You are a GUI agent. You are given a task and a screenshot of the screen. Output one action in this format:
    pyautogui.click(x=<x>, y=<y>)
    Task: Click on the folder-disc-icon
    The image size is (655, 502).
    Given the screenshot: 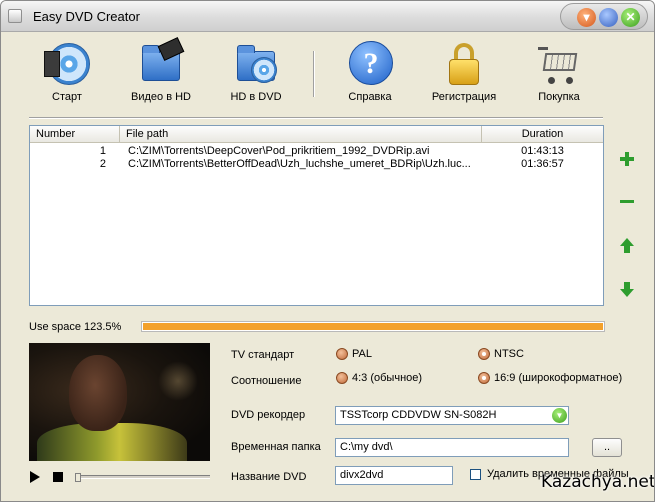 What is the action you would take?
    pyautogui.click(x=256, y=64)
    